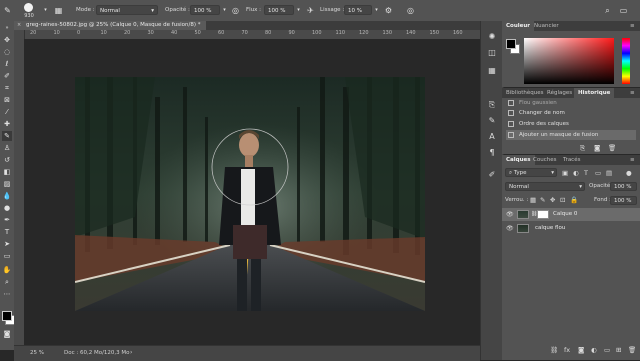 The width and height of the screenshot is (640, 361). Describe the element at coordinates (576, 173) in the screenshot. I see `filter-adjust-icon: ◐` at that location.